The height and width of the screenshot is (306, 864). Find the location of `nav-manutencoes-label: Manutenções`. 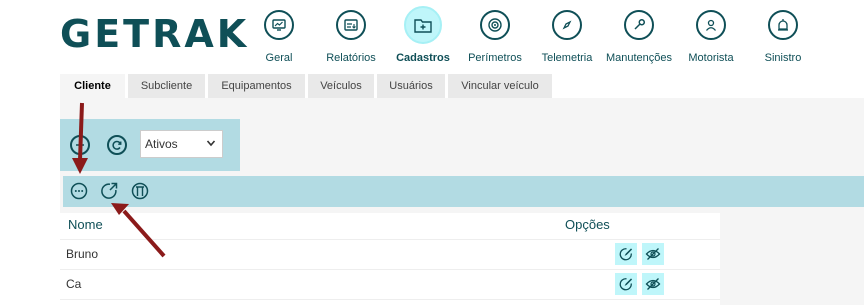

nav-manutencoes-label: Manutenções is located at coordinates (639, 58).